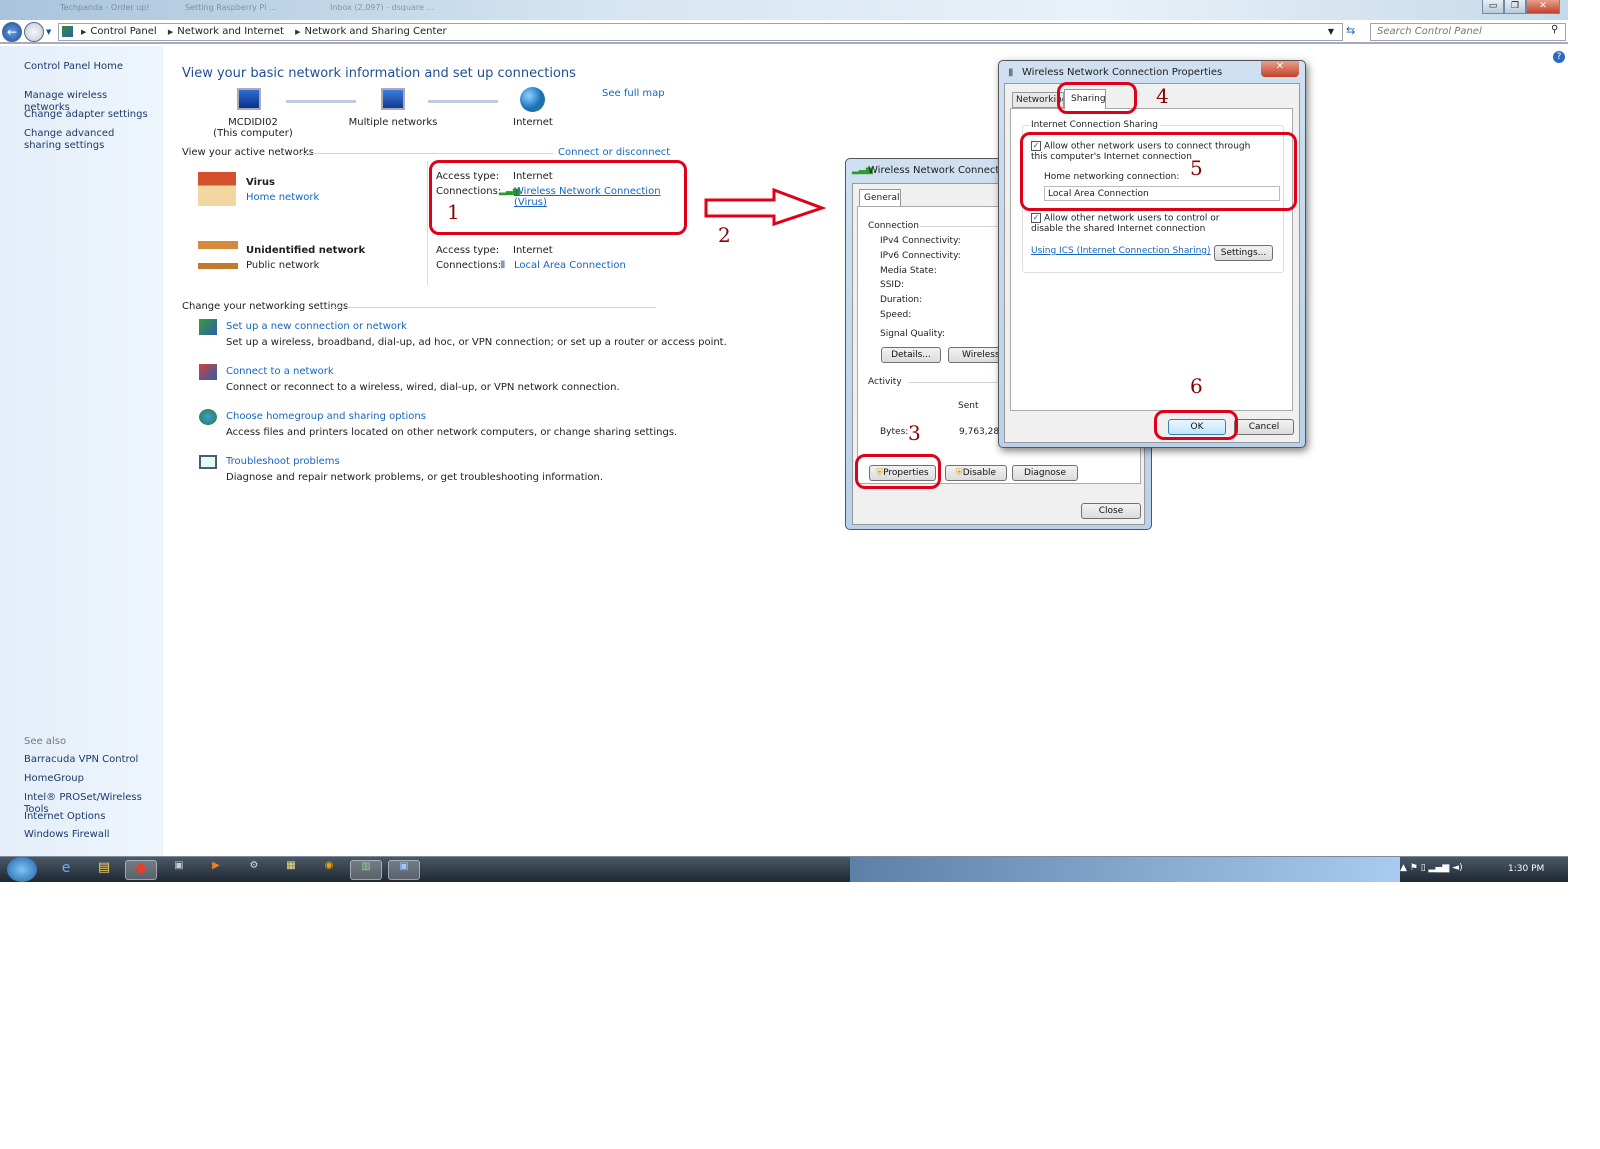 Image resolution: width=1600 pixels, height=1149 pixels. I want to click on tab-sharing: Sharing, so click(1085, 99).